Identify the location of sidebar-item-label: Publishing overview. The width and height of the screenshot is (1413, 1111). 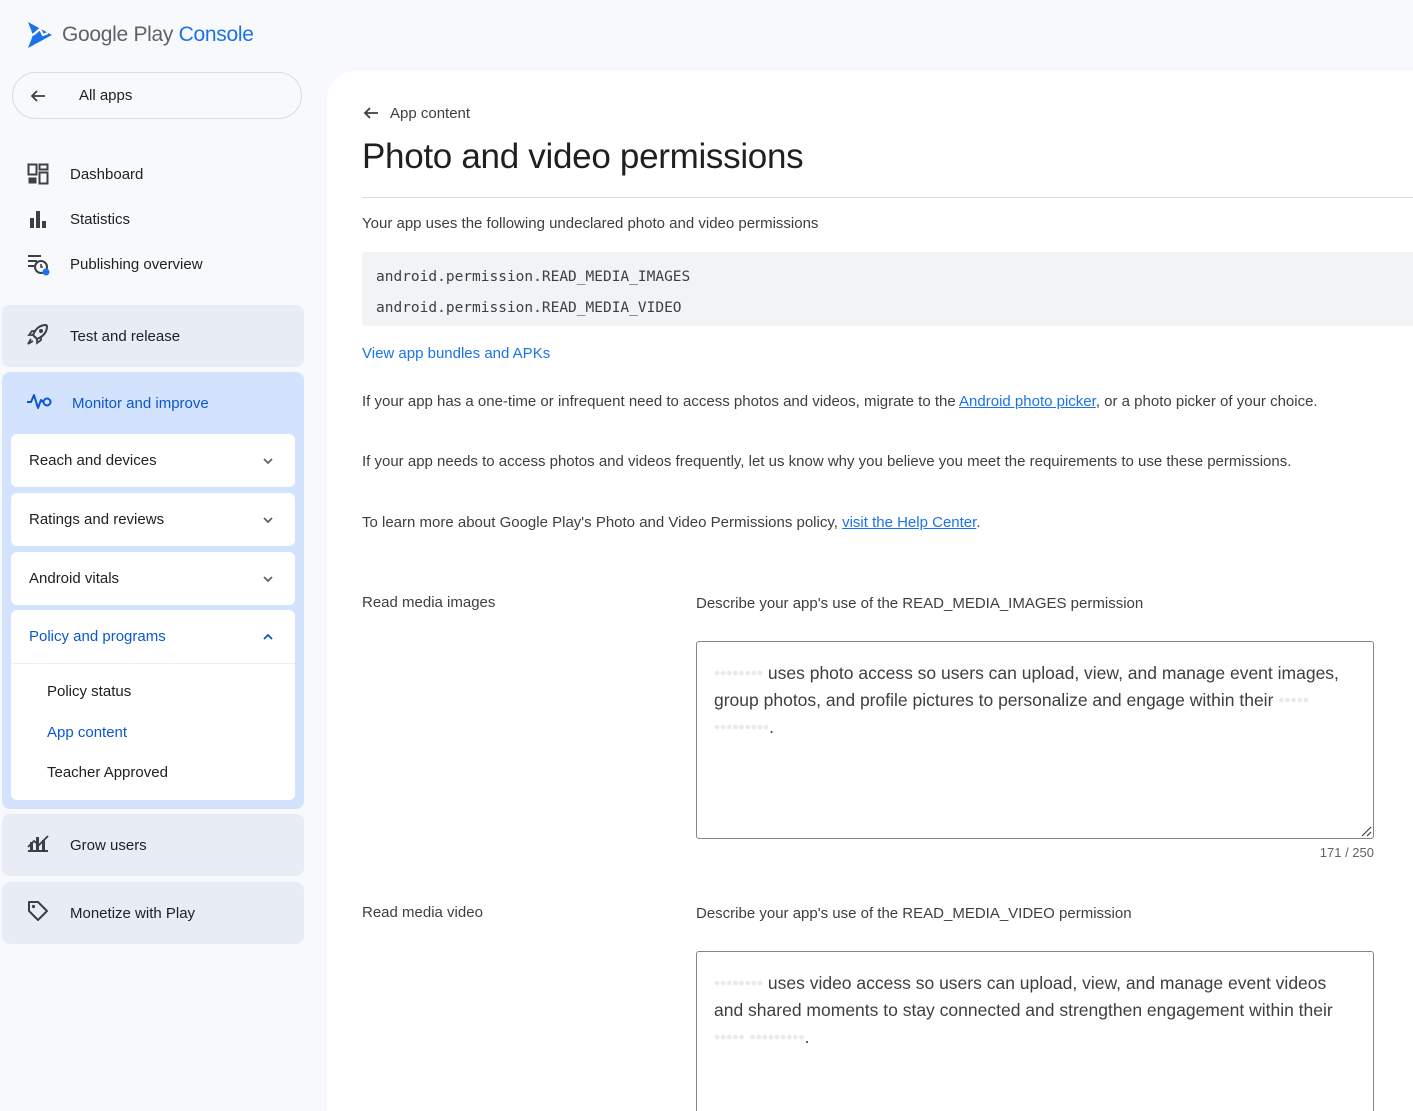
(136, 264).